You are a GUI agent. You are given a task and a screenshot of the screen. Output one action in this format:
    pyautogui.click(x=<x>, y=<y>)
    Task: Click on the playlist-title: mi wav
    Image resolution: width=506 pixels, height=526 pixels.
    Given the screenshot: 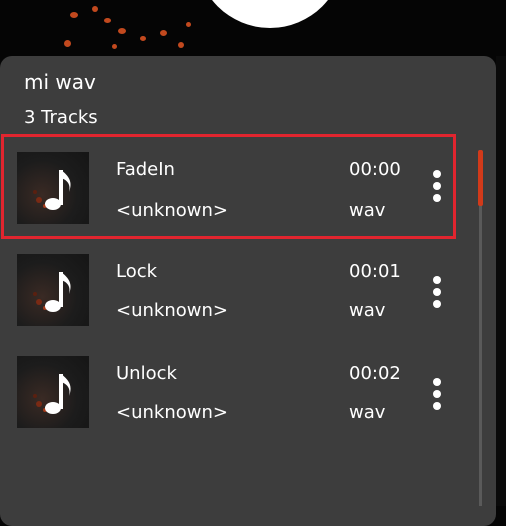 What is the action you would take?
    pyautogui.click(x=60, y=82)
    